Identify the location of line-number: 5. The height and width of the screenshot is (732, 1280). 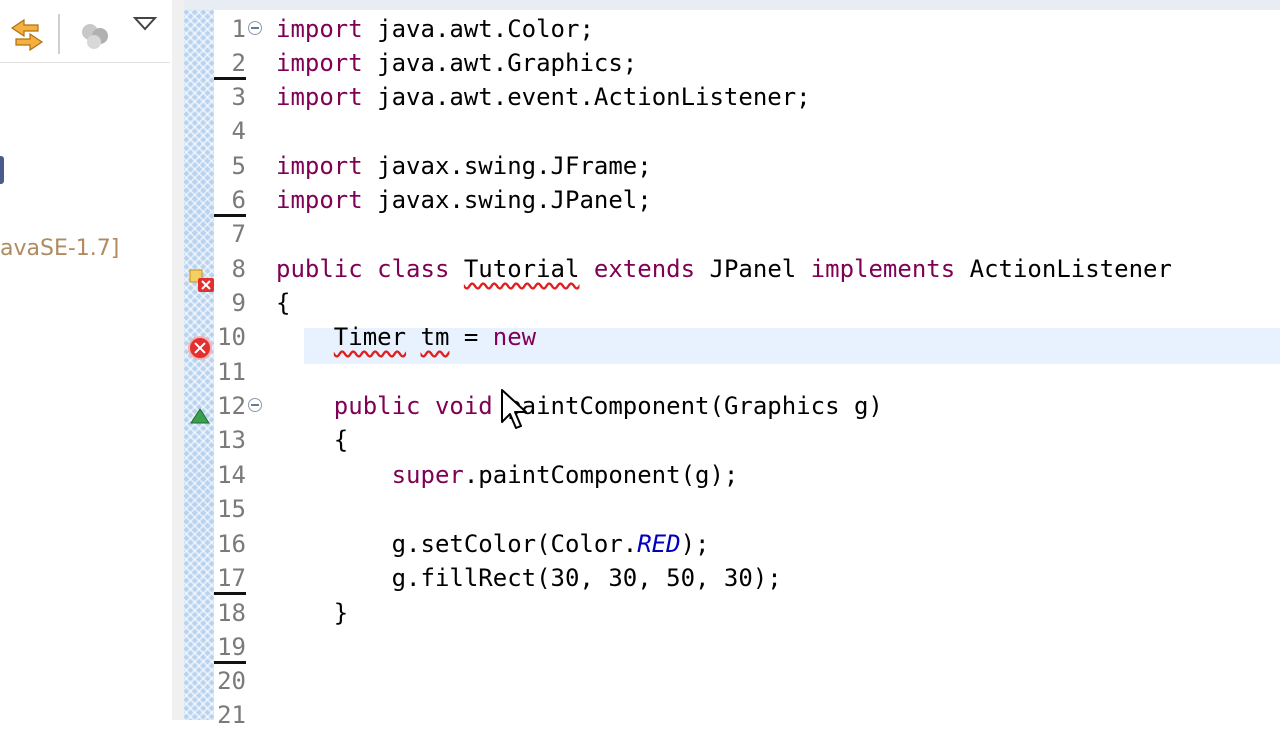
(238, 166).